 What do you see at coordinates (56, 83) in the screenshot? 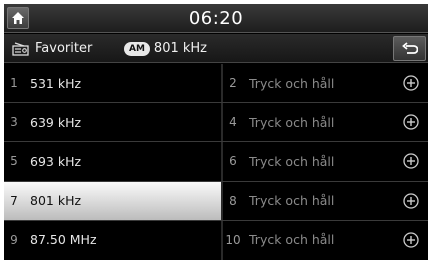
I see `preset-label: 531 kHz` at bounding box center [56, 83].